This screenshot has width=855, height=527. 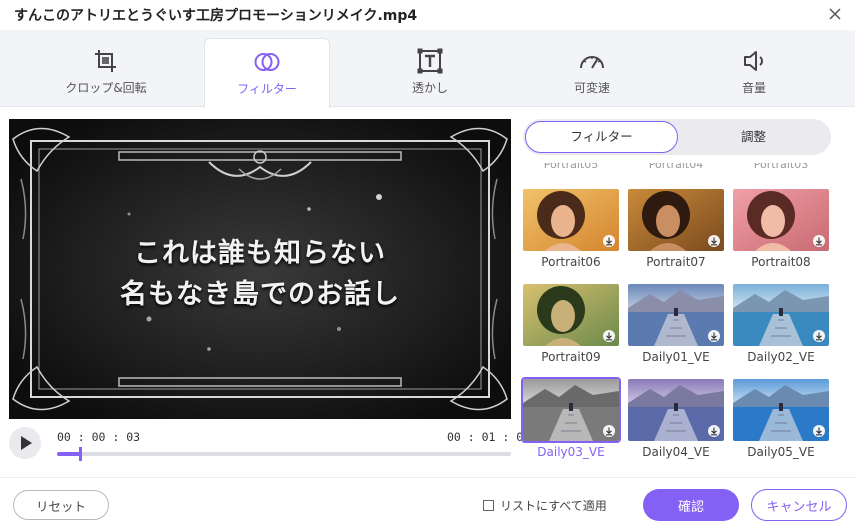 I want to click on crop-rotate-icon, so click(x=105, y=61).